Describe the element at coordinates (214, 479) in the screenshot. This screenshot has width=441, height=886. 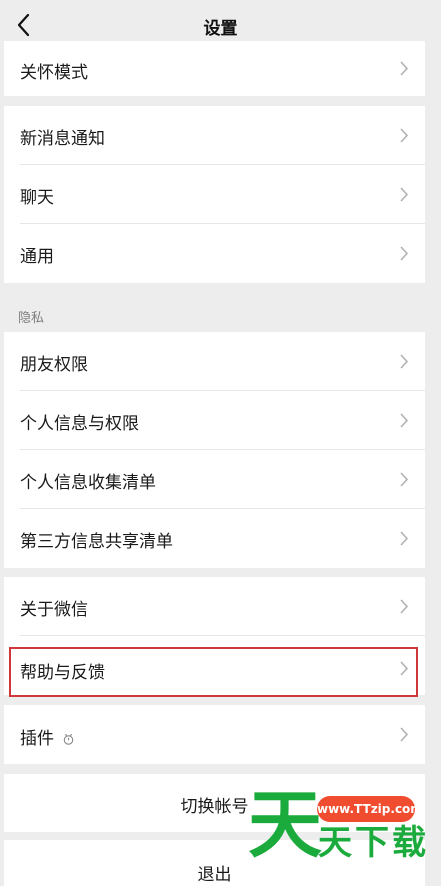
I see `settings-item-personal-info-collected: 个人信息收集清单` at that location.